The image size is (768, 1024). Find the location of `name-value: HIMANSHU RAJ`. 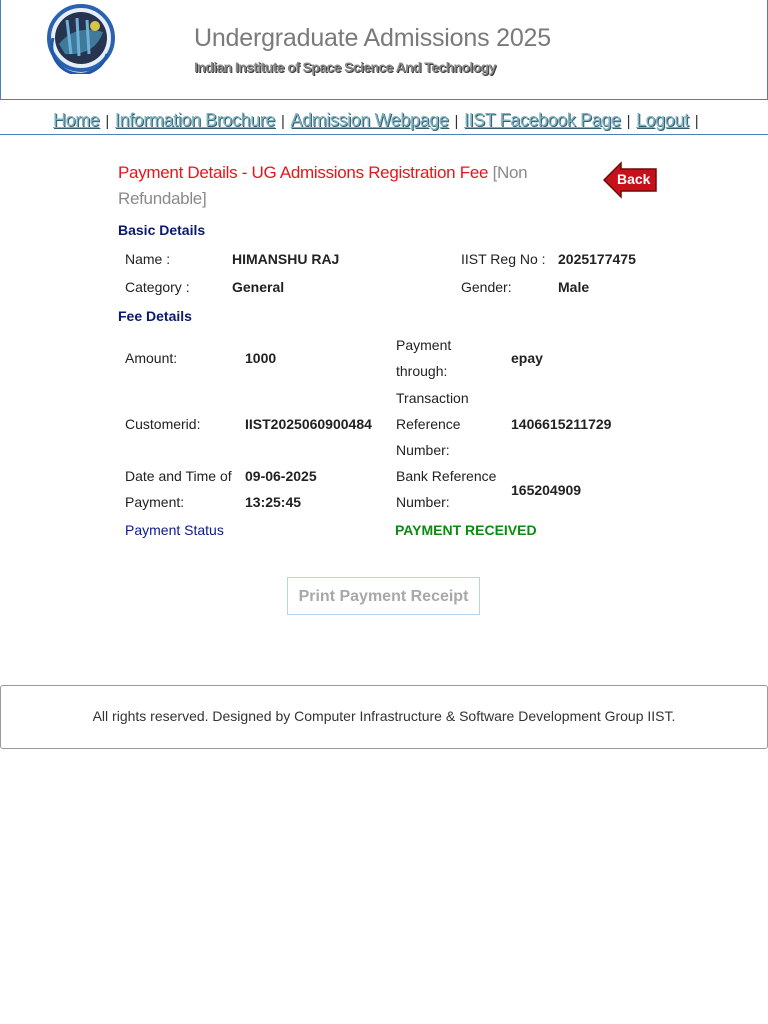

name-value: HIMANSHU RAJ is located at coordinates (286, 259).